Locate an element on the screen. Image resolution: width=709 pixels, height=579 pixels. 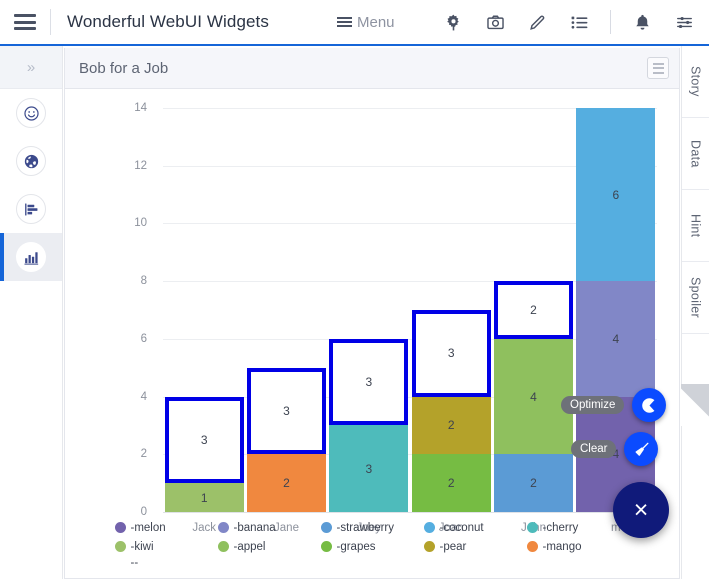
bar-chart-icon is located at coordinates (31, 257).